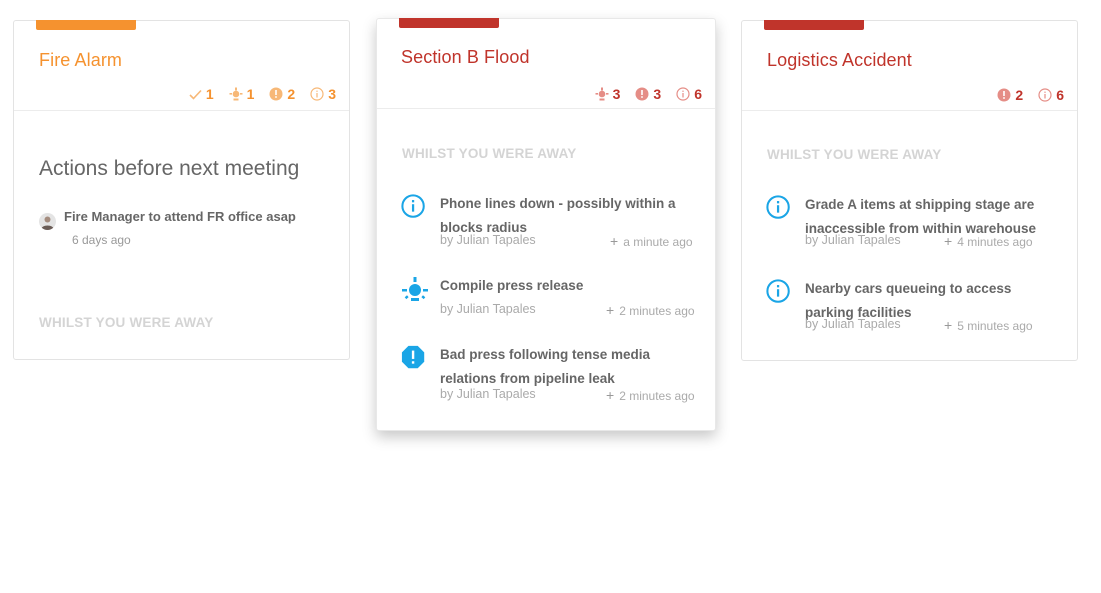  What do you see at coordinates (995, 326) in the screenshot?
I see `feed-item-time-text: 5 minutes ago` at bounding box center [995, 326].